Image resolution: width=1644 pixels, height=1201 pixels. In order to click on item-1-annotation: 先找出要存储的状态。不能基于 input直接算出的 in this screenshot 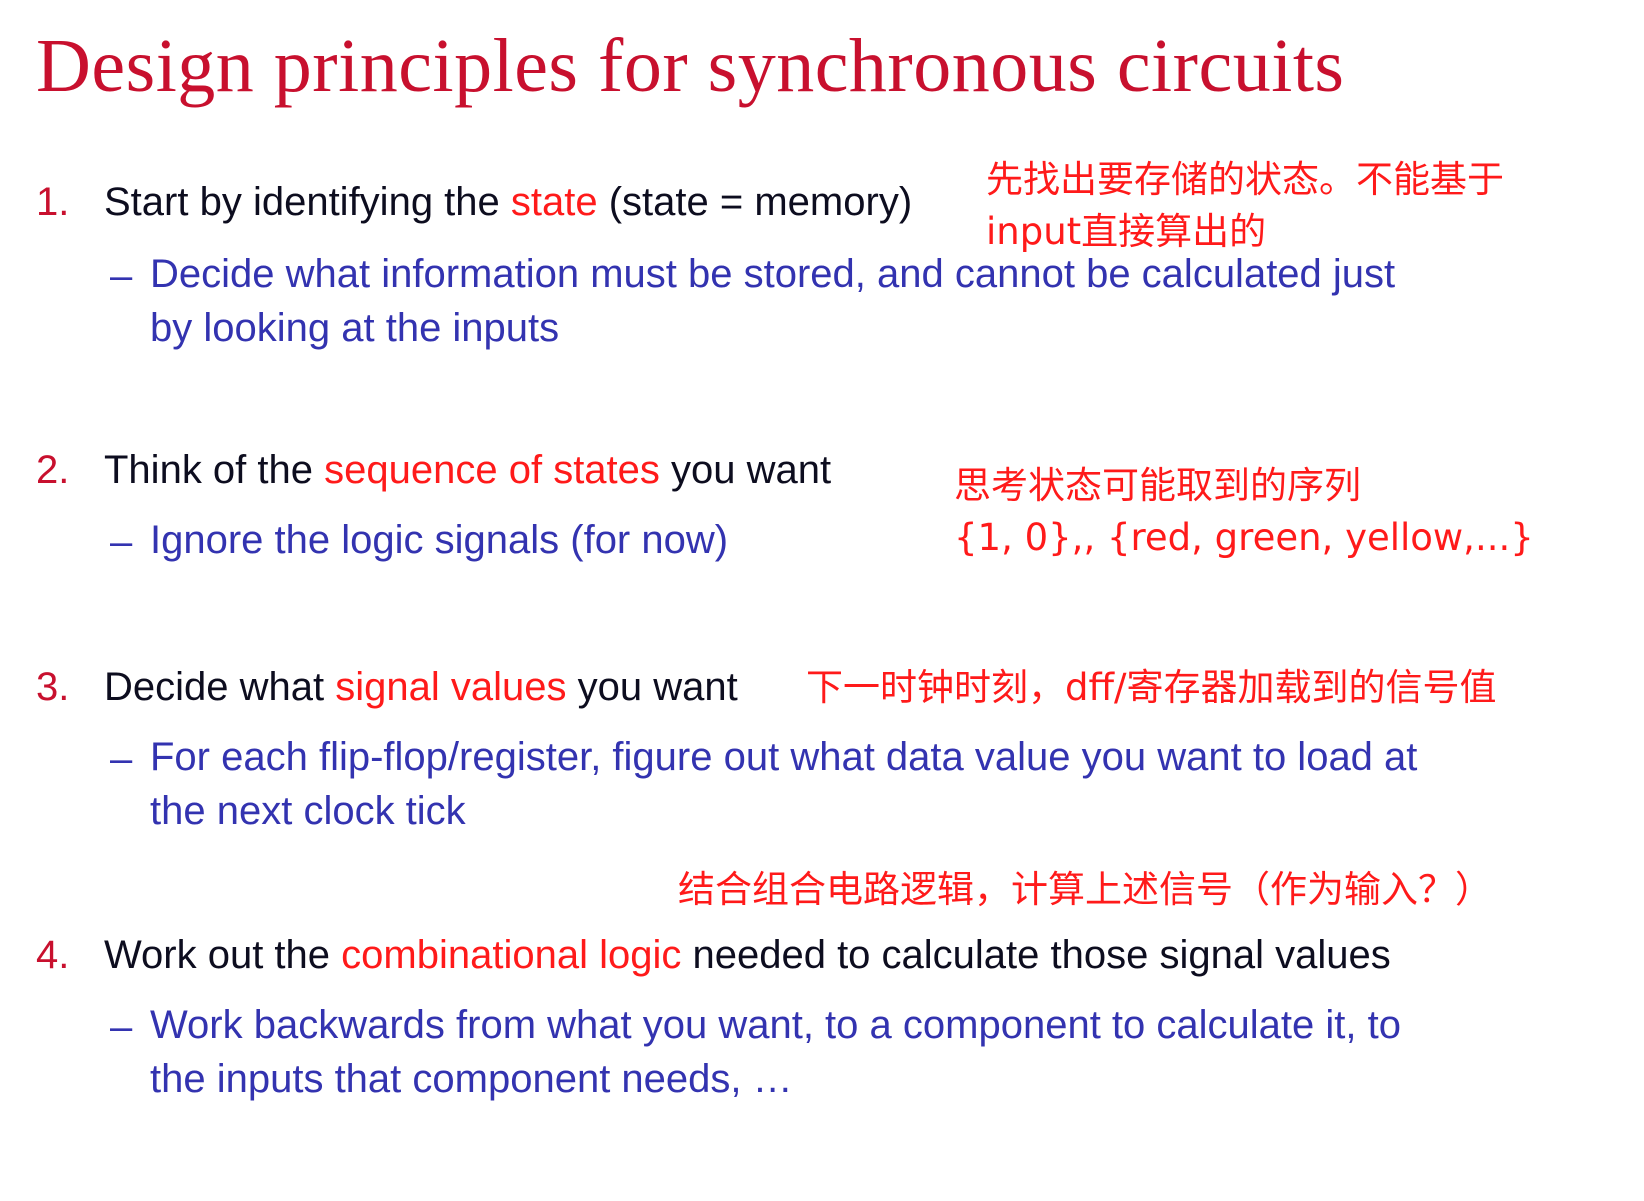, I will do `click(1245, 206)`.